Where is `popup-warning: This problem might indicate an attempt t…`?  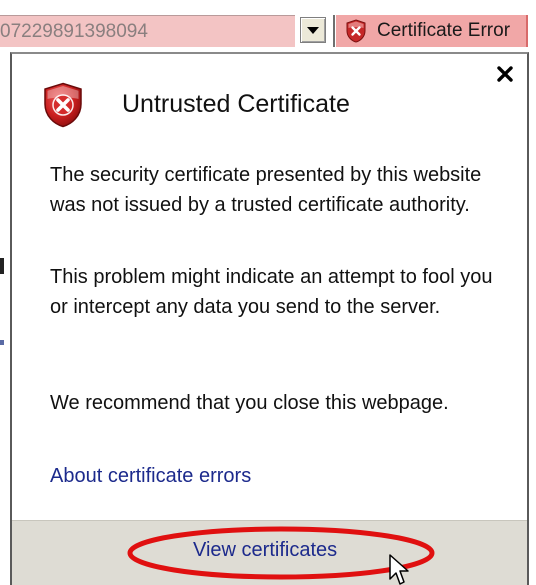
popup-warning: This problem might indicate an attempt t… is located at coordinates (271, 292).